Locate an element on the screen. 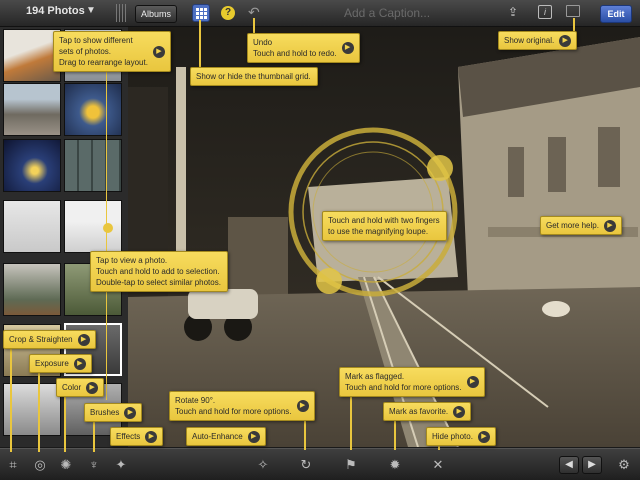 The height and width of the screenshot is (480, 640). photo-count-button: 194 Photos is located at coordinates (55, 11).